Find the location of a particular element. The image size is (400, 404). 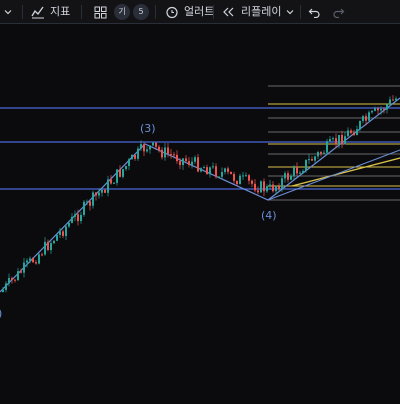

wave-4-label: (4) is located at coordinates (269, 215).